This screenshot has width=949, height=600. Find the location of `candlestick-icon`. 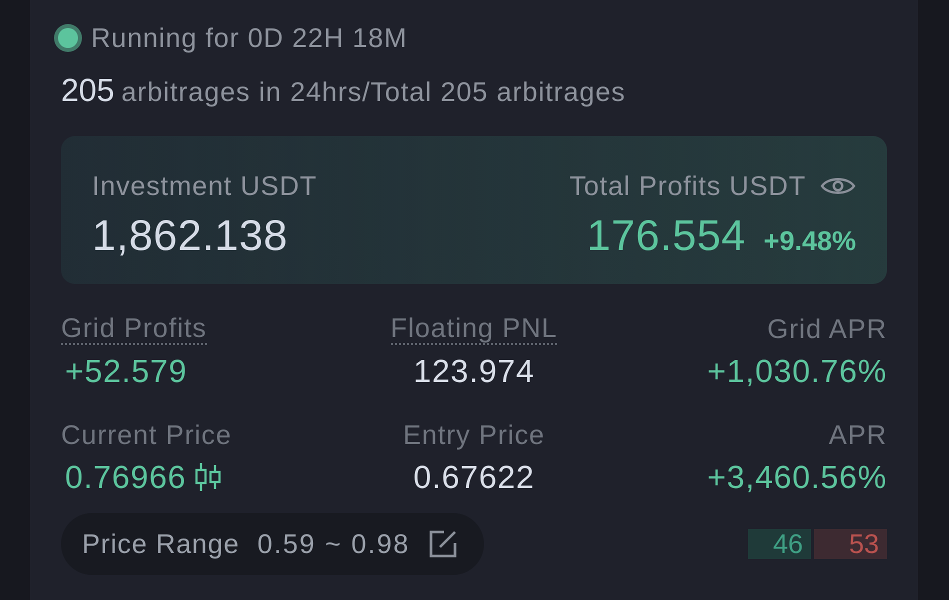

candlestick-icon is located at coordinates (208, 477).